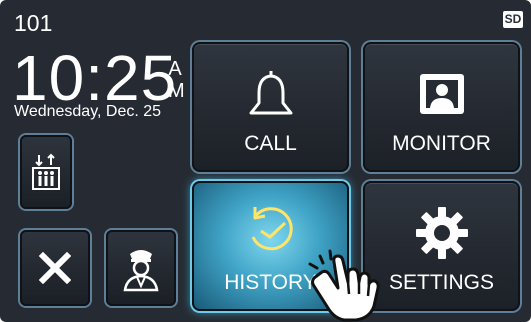  What do you see at coordinates (141, 271) in the screenshot?
I see `guard-icon` at bounding box center [141, 271].